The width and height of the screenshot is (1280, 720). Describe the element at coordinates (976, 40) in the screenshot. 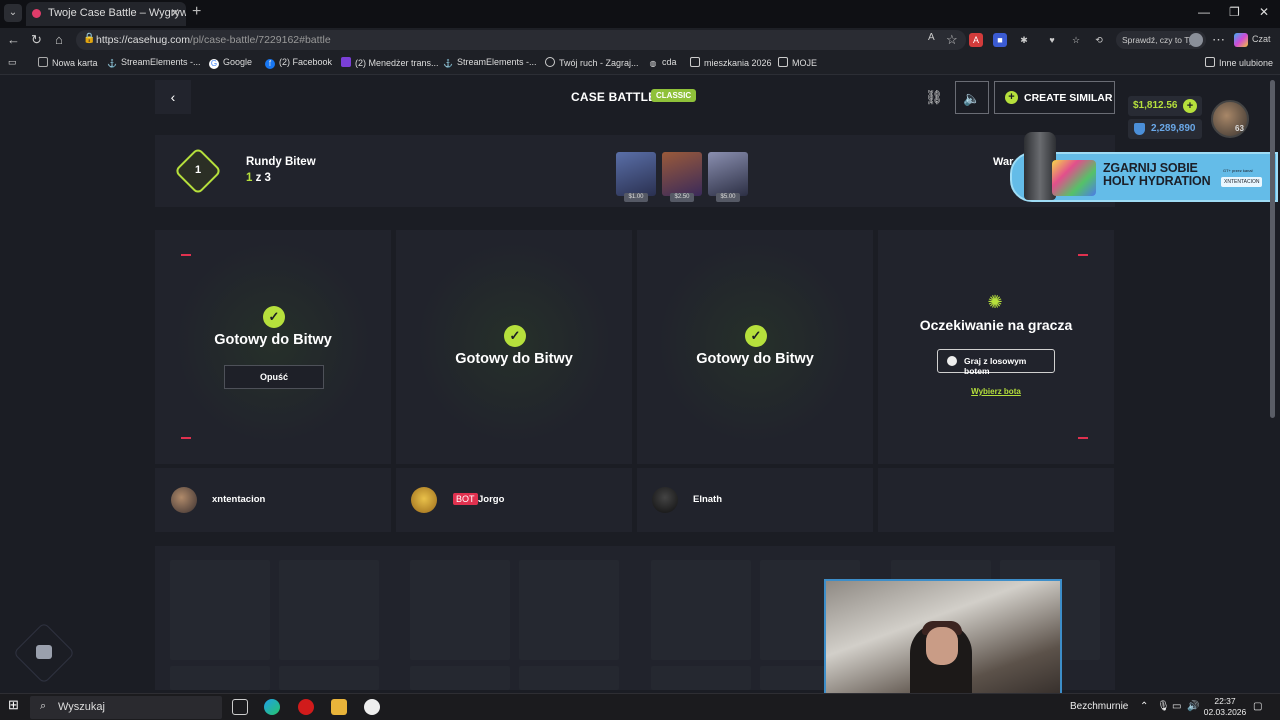

I see `adblock-icon: A` at that location.